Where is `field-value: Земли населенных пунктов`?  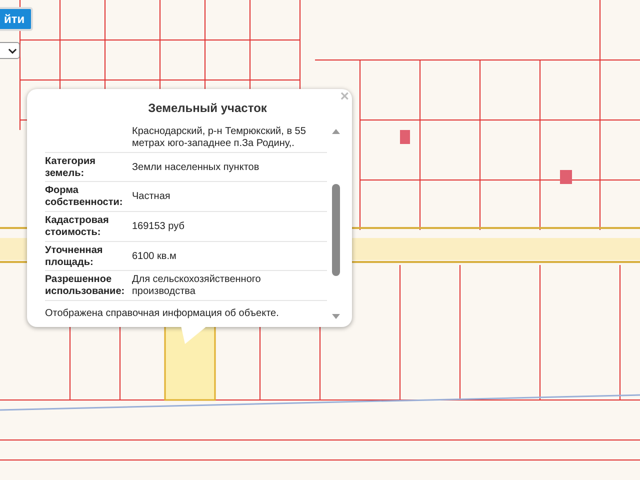 field-value: Земли населенных пунктов is located at coordinates (196, 168).